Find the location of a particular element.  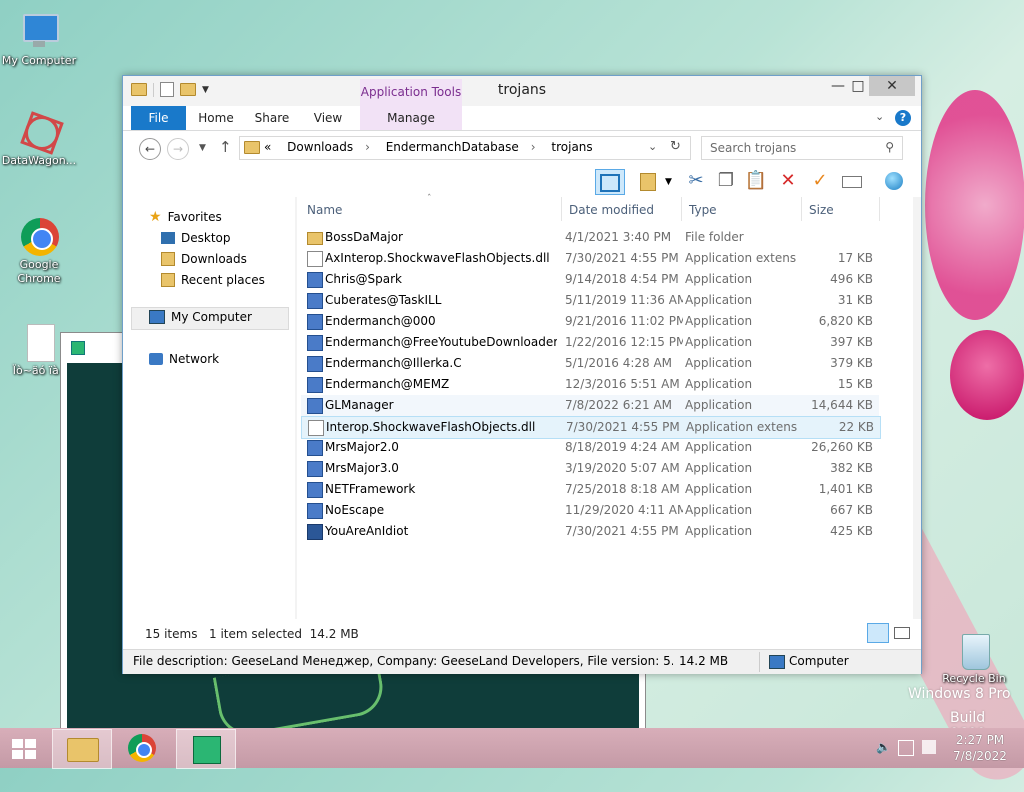

nav-downloads: Downloads is located at coordinates (204, 259).